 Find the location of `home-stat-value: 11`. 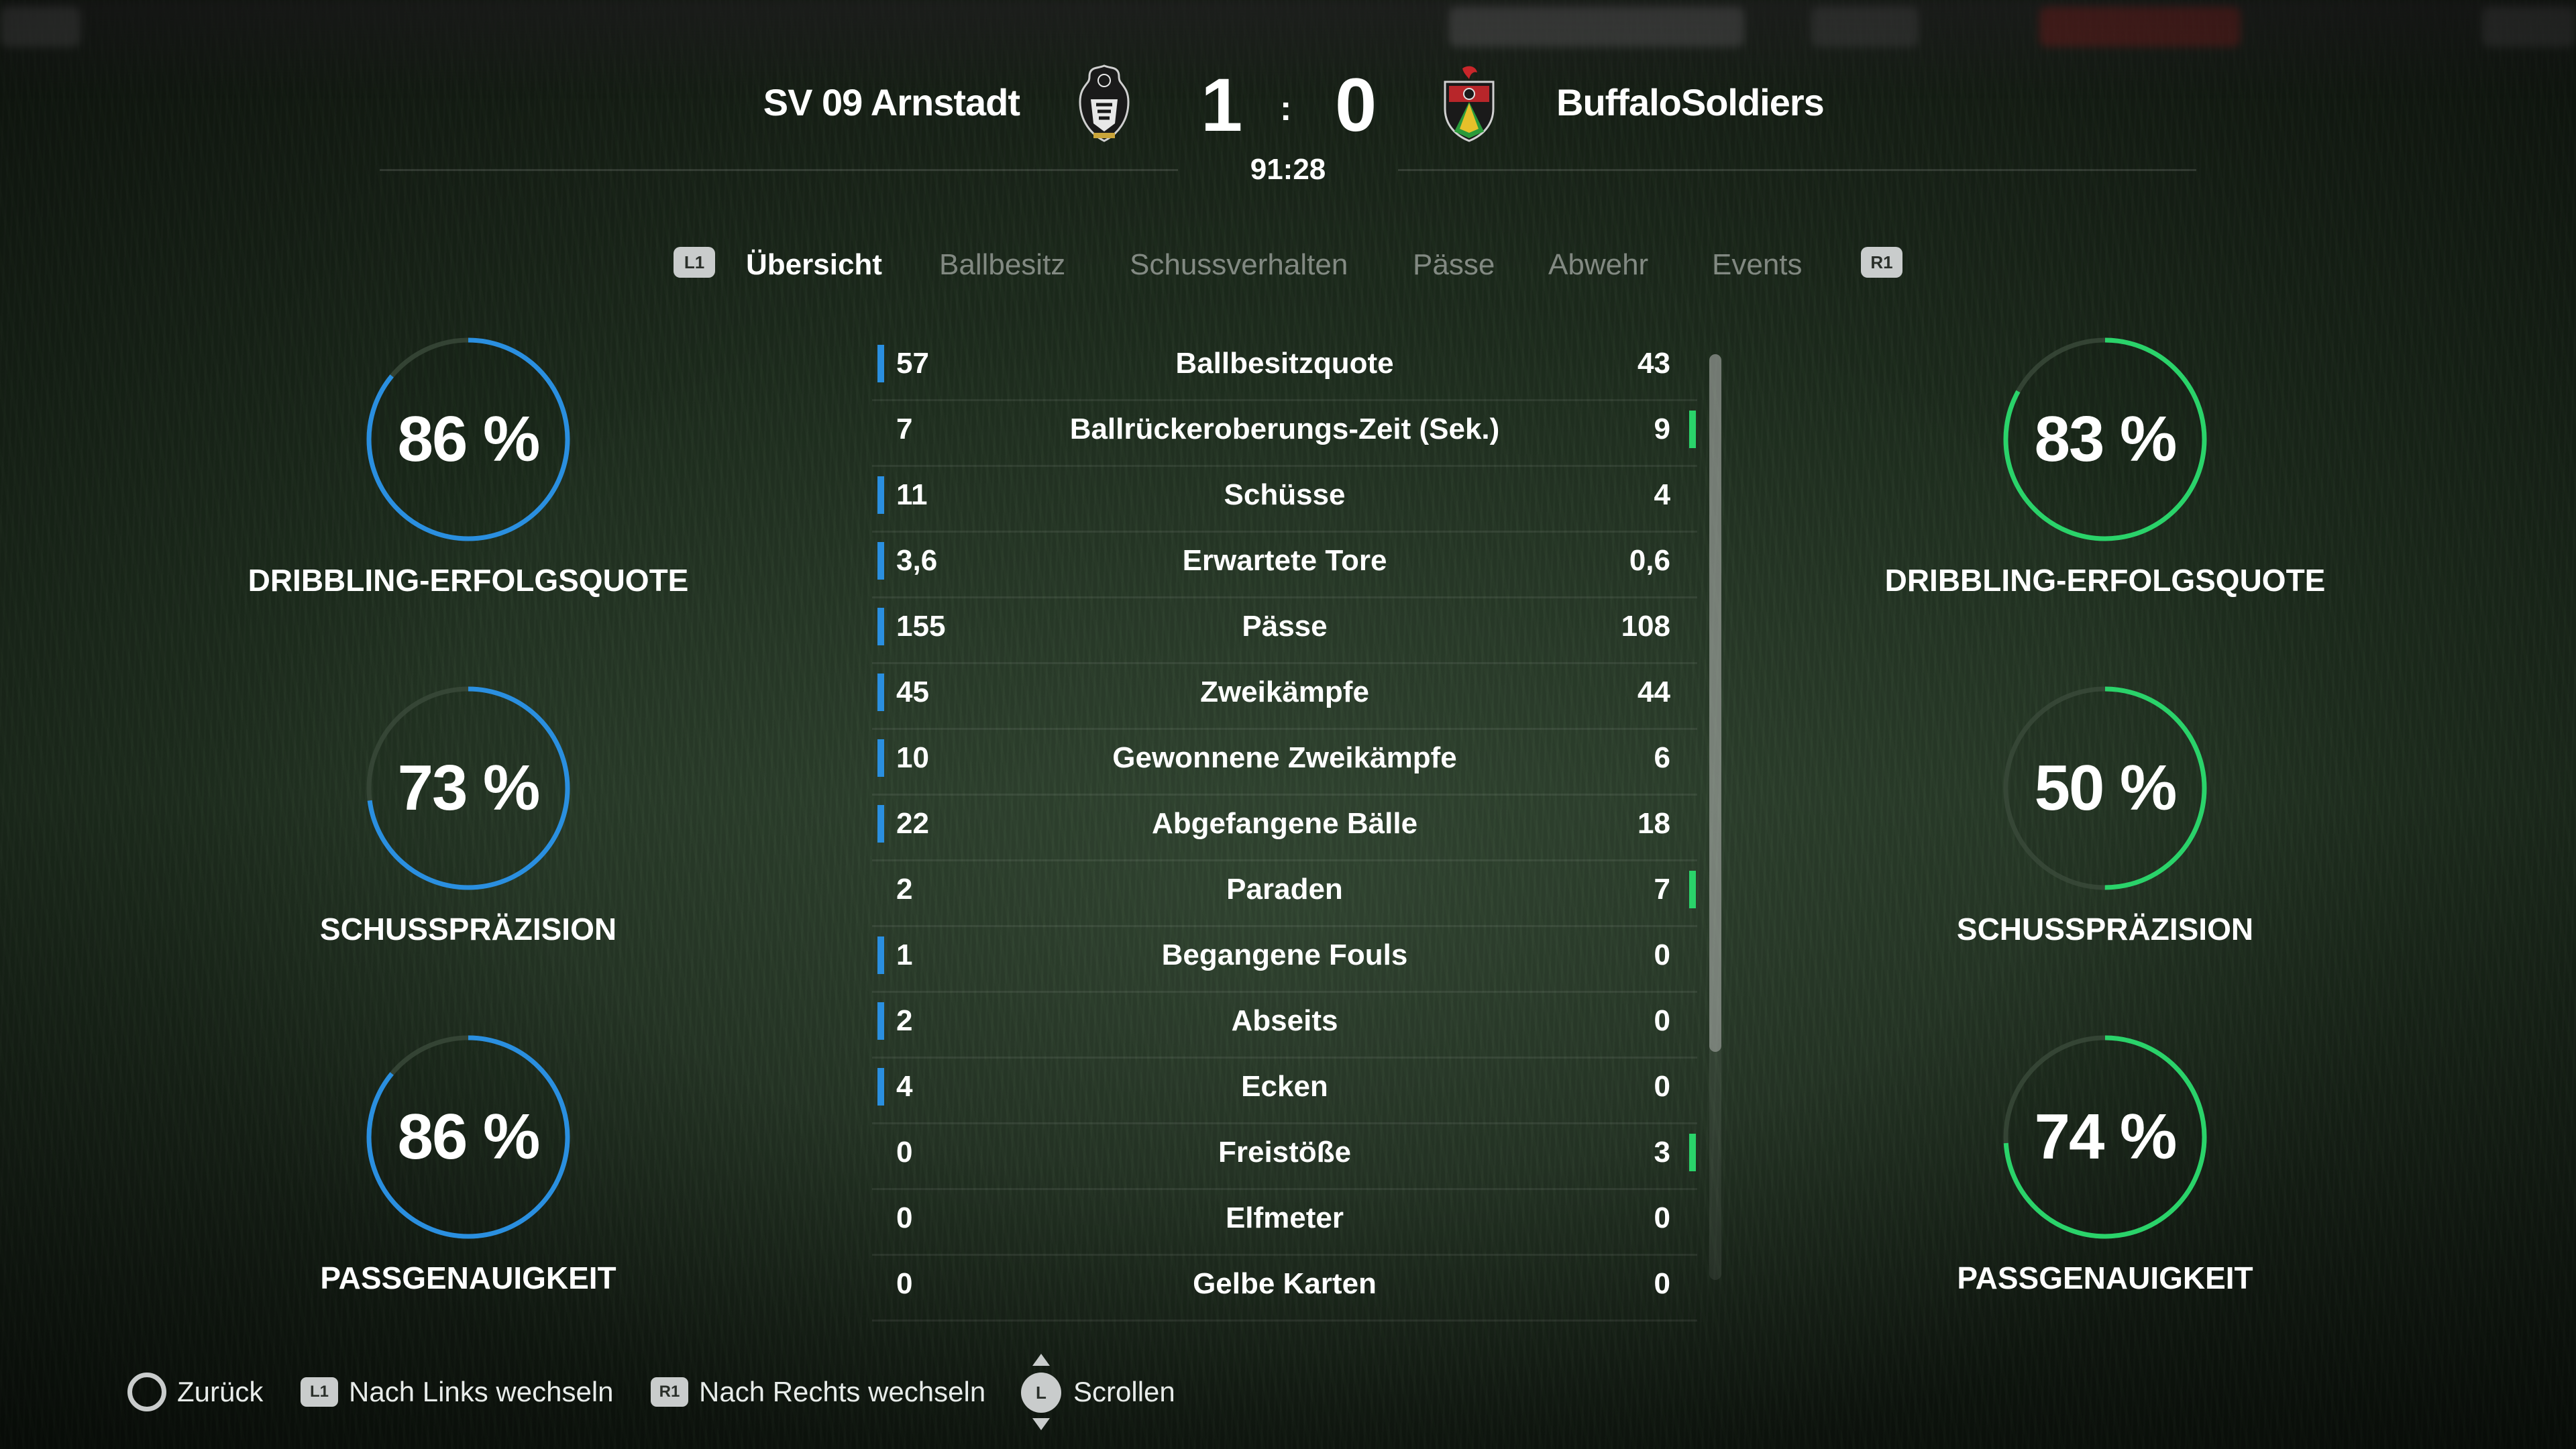

home-stat-value: 11 is located at coordinates (912, 494).